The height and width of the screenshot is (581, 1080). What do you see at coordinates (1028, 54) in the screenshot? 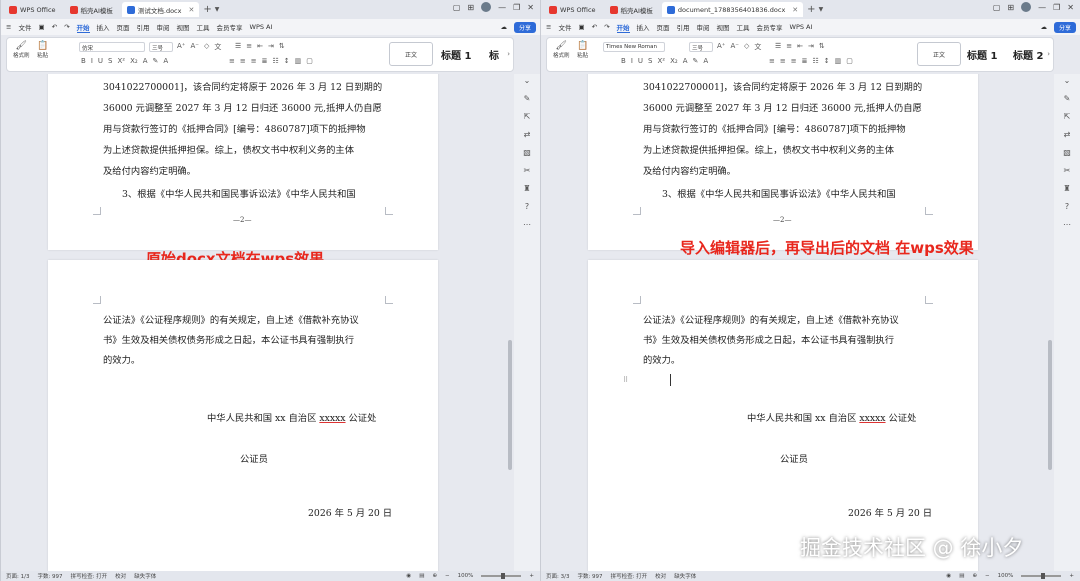
I see `style-heading-2: 标题 2` at bounding box center [1028, 54].